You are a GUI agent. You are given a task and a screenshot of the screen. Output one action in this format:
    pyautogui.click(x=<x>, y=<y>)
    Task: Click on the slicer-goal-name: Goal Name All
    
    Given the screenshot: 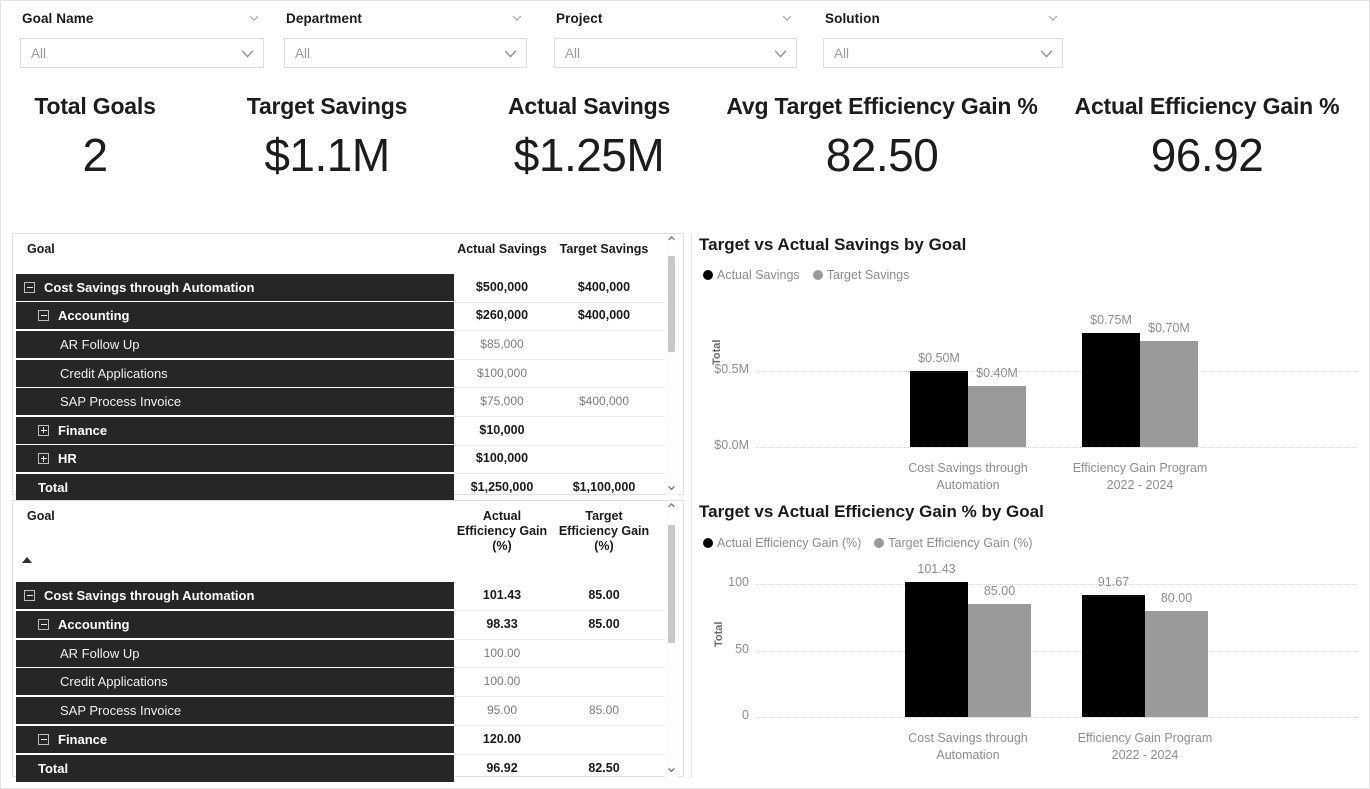 What is the action you would take?
    pyautogui.click(x=142, y=37)
    